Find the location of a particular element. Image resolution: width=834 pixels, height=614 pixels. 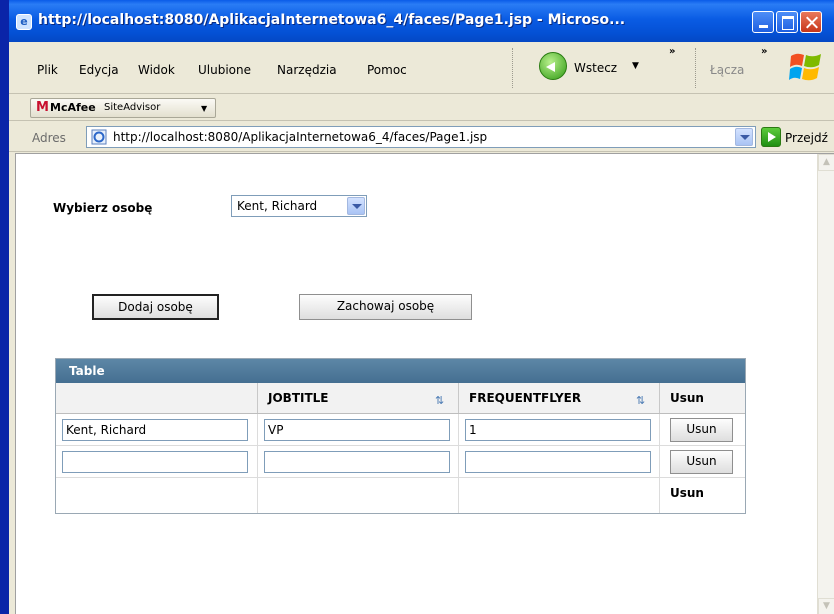

menu-widok: Widok is located at coordinates (156, 70).